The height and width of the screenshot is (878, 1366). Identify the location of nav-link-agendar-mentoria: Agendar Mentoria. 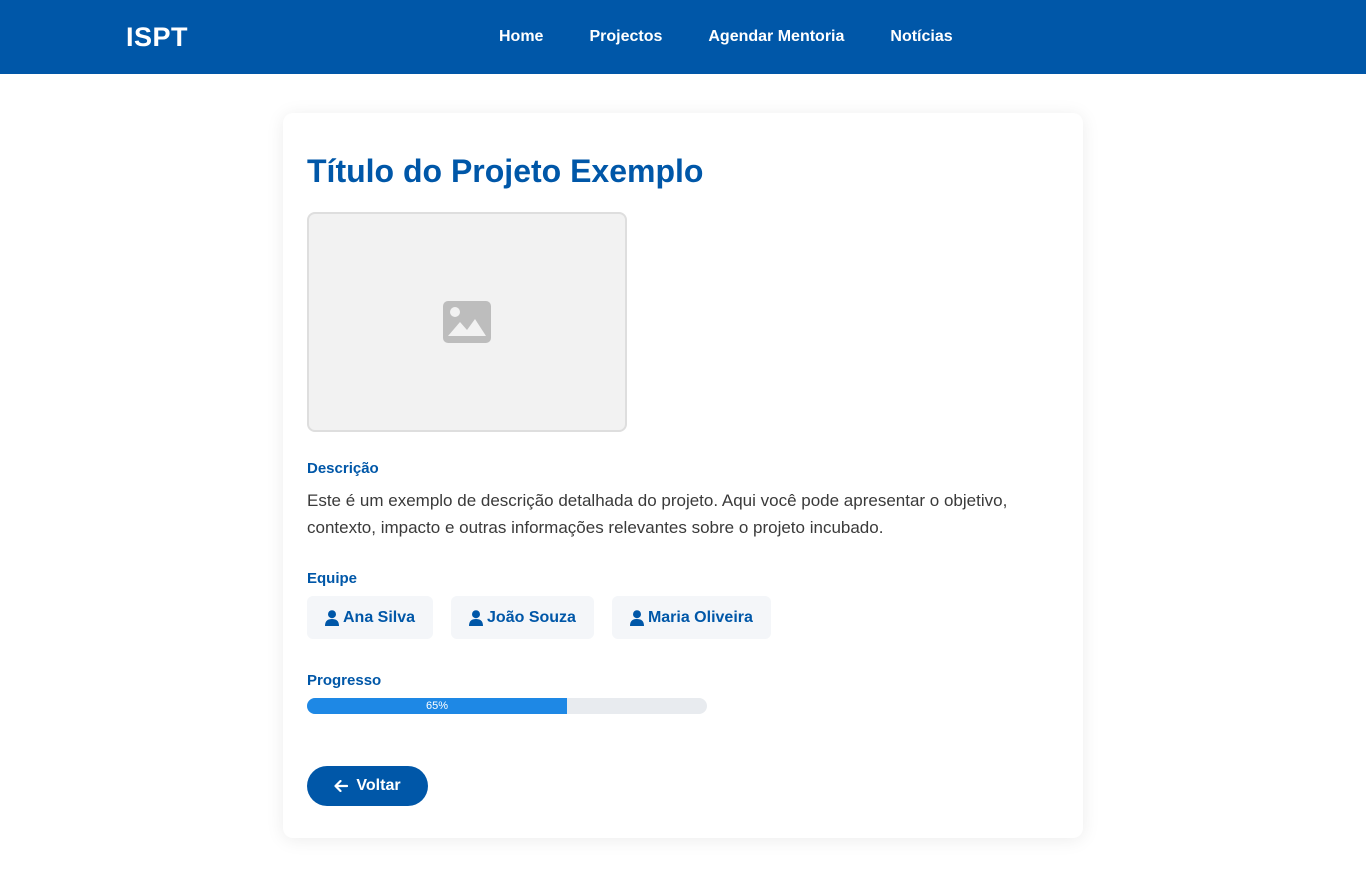
(776, 37).